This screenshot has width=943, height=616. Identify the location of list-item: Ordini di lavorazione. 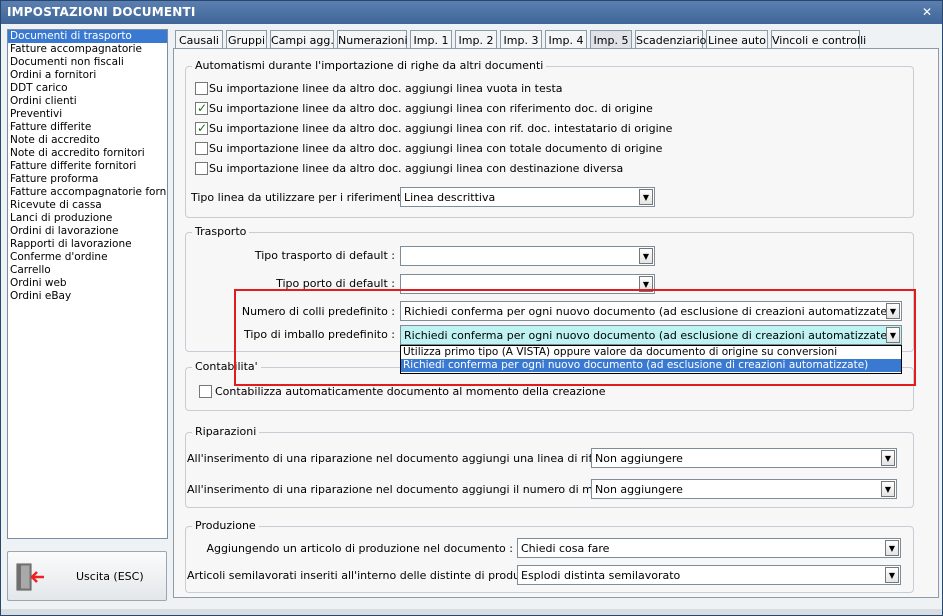
(87, 231).